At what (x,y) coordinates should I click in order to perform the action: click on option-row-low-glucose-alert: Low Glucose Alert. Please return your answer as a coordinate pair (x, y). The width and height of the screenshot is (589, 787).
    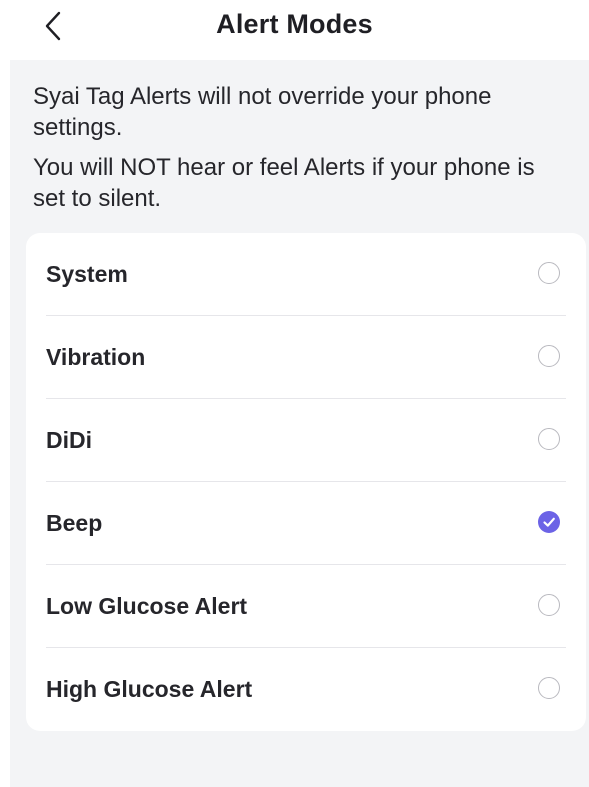
    Looking at the image, I should click on (306, 606).